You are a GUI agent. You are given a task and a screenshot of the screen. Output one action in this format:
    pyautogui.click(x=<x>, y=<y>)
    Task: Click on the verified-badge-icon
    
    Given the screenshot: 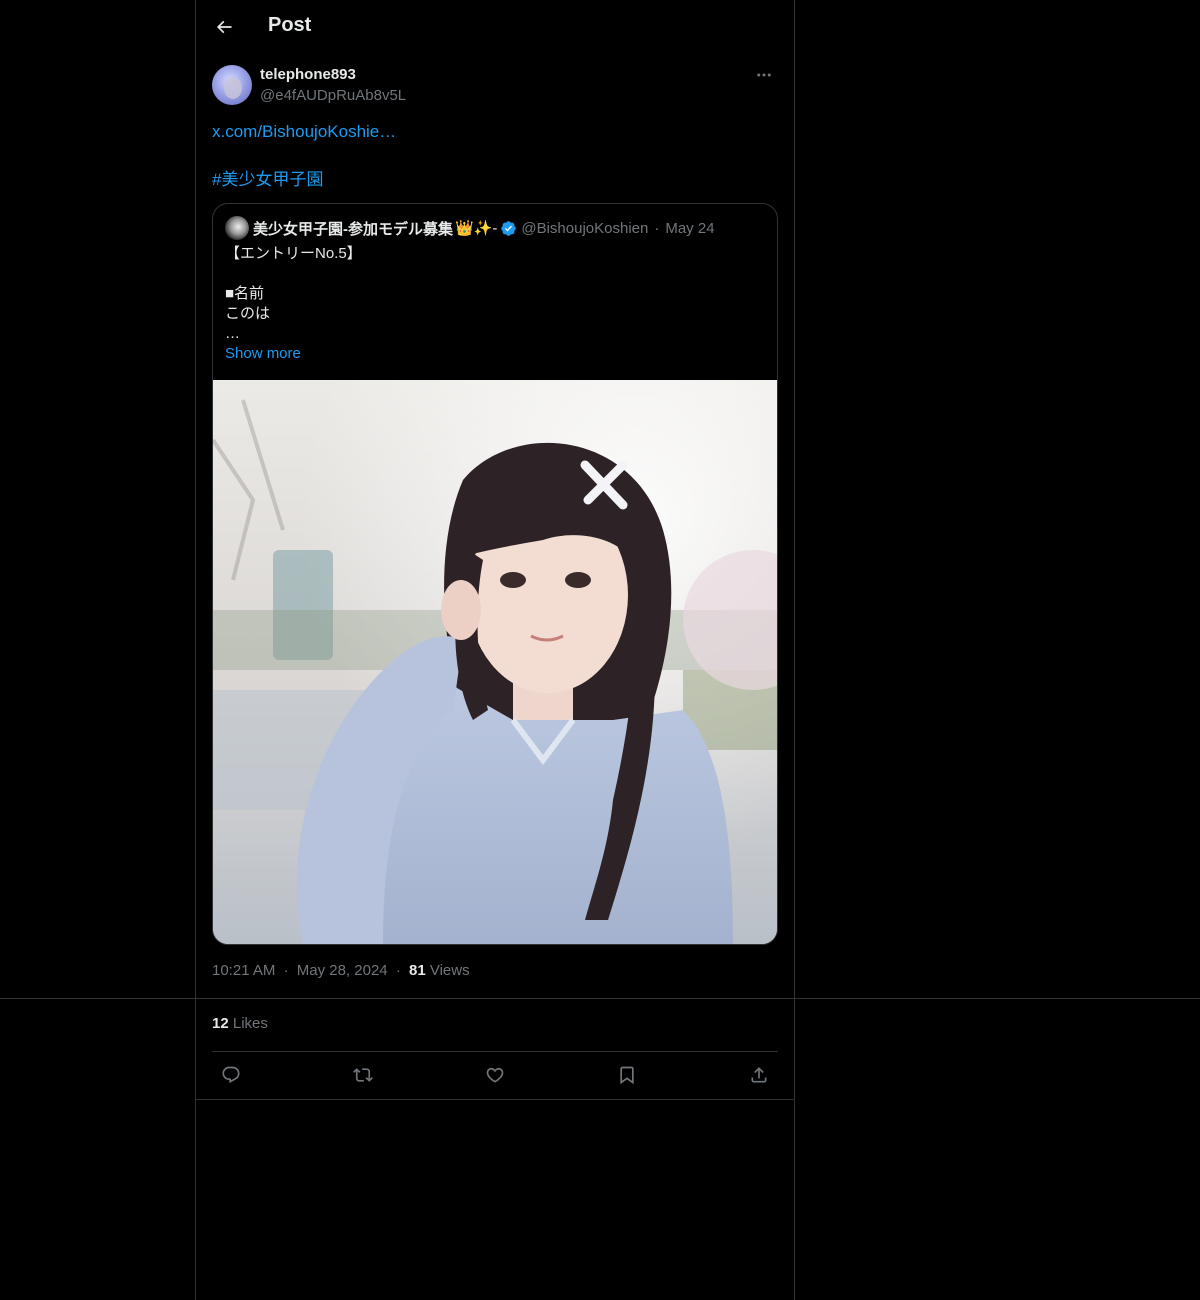 What is the action you would take?
    pyautogui.click(x=508, y=228)
    